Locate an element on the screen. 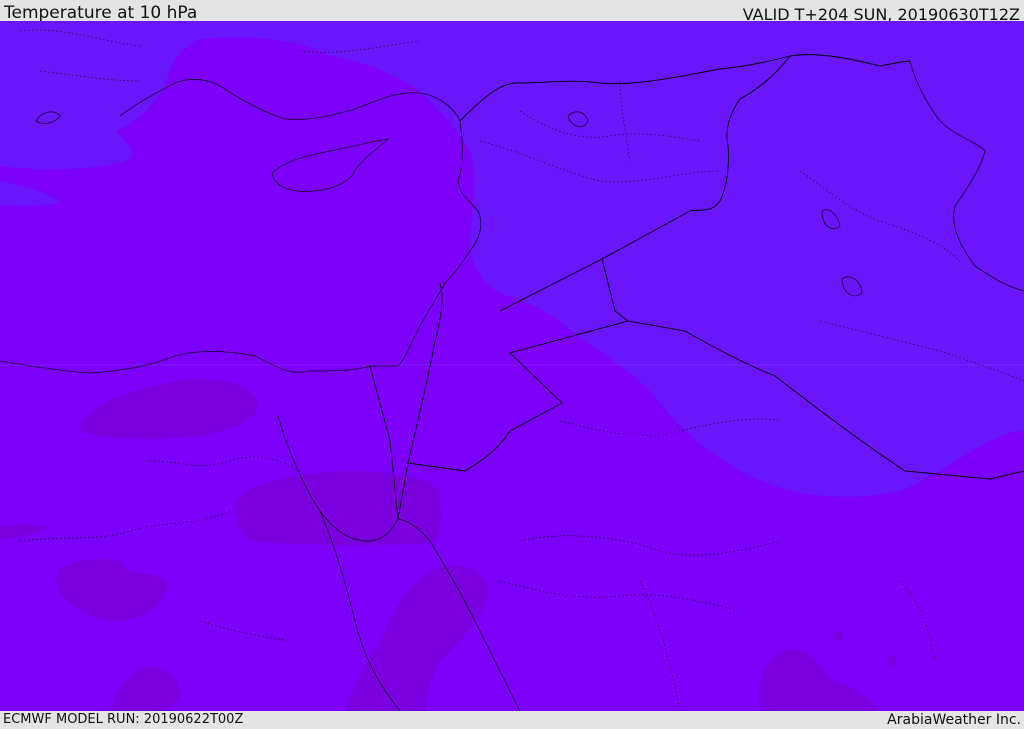 The image size is (1024, 729). map-title: Temperature at 10 hPa is located at coordinates (101, 13).